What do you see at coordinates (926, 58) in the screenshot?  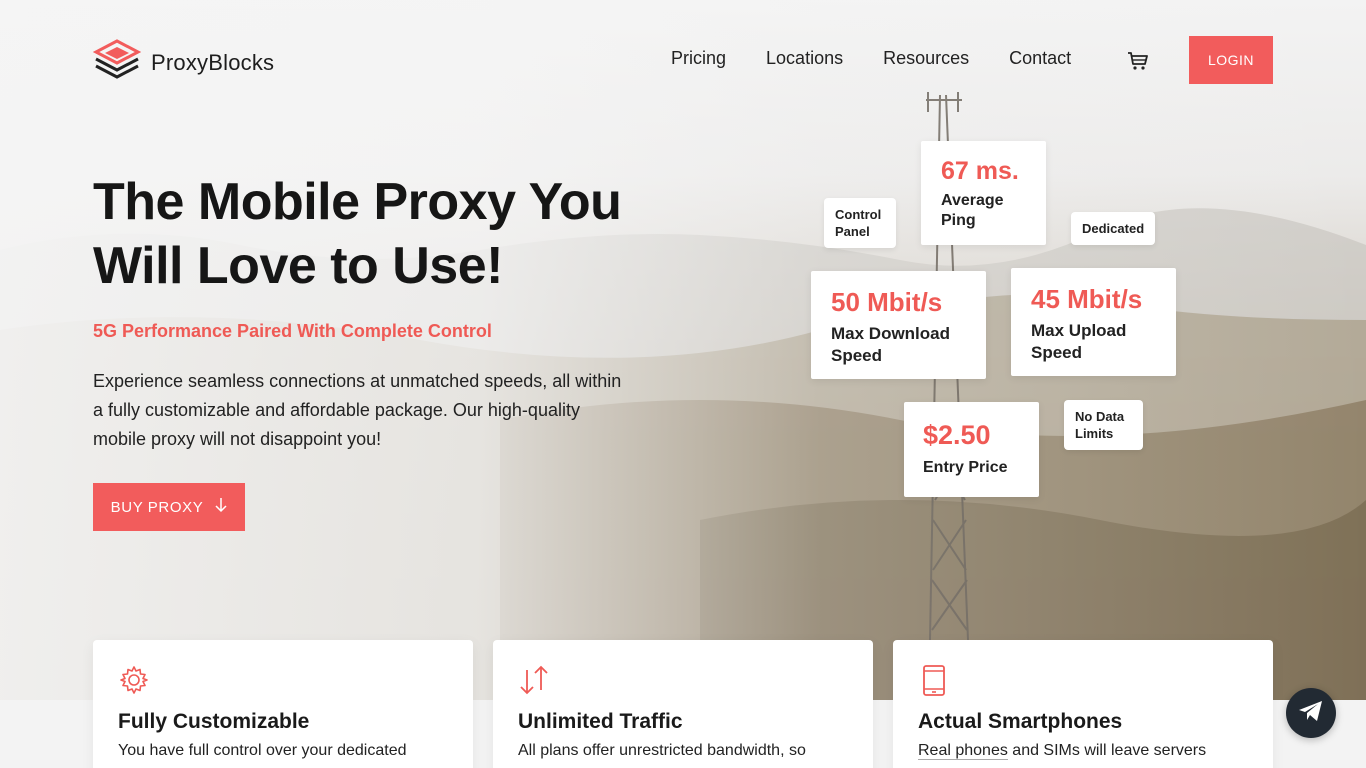 I see `nav-item-resources: Resources` at bounding box center [926, 58].